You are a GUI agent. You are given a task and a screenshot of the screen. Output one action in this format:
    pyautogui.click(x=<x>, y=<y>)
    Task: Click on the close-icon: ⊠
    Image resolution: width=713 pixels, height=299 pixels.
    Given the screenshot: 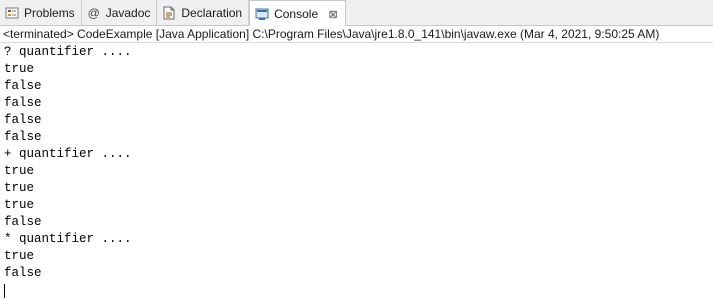 What is the action you would take?
    pyautogui.click(x=333, y=14)
    